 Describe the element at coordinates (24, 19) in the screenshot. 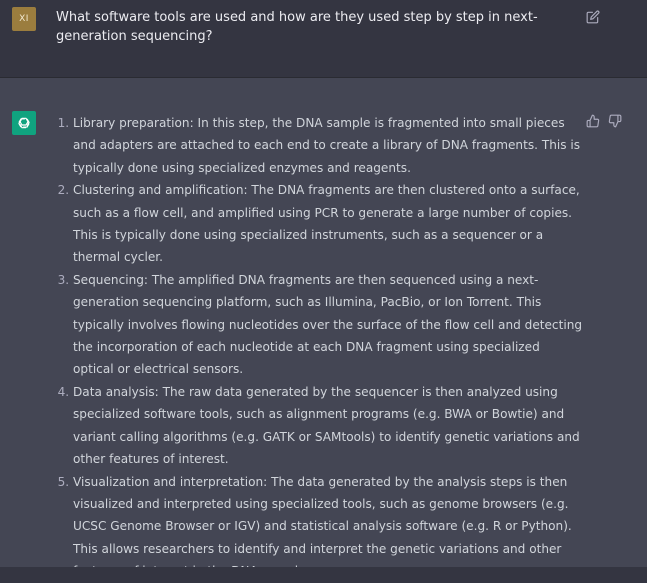

I see `user-avatar: XI` at that location.